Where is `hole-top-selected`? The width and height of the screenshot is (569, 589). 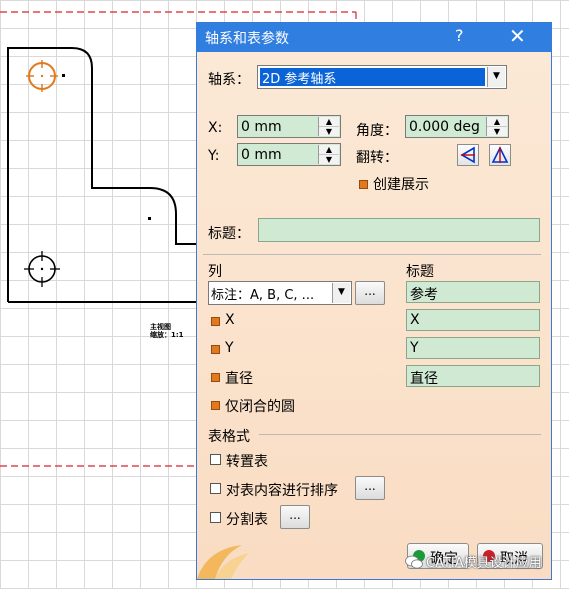 hole-top-selected is located at coordinates (42, 76).